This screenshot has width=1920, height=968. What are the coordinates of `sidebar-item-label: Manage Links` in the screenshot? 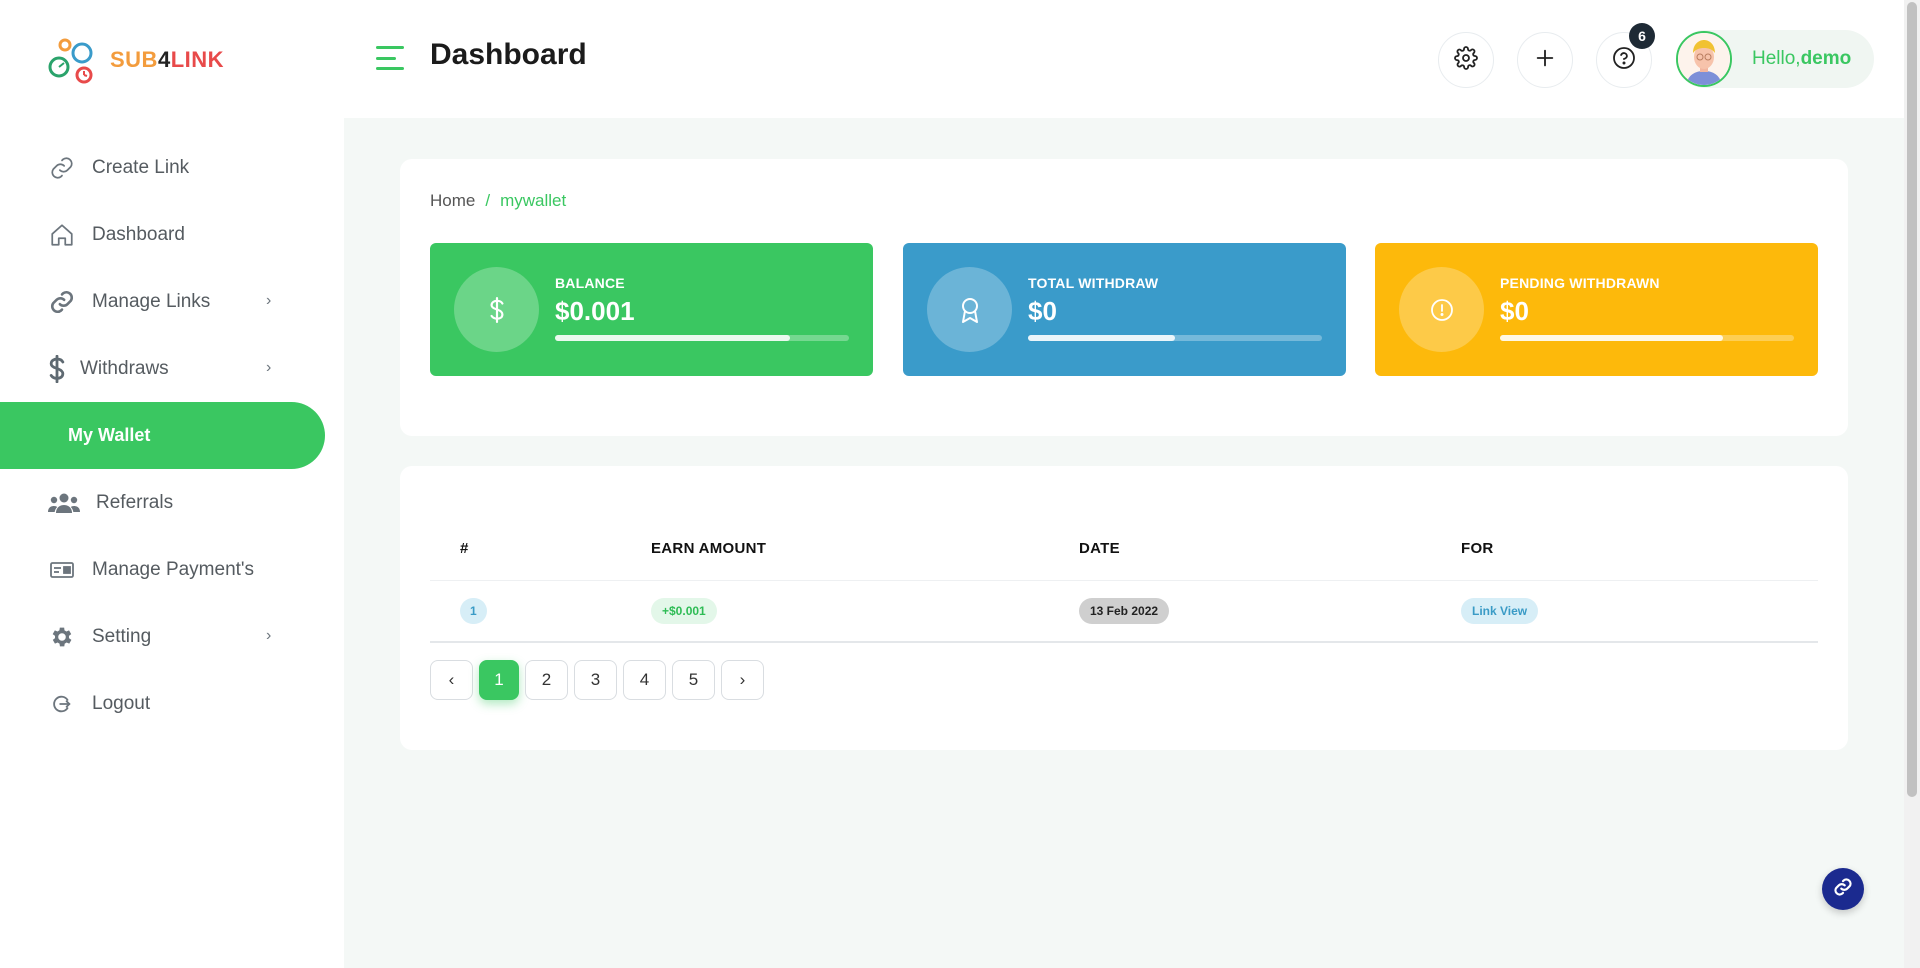 It's located at (151, 301).